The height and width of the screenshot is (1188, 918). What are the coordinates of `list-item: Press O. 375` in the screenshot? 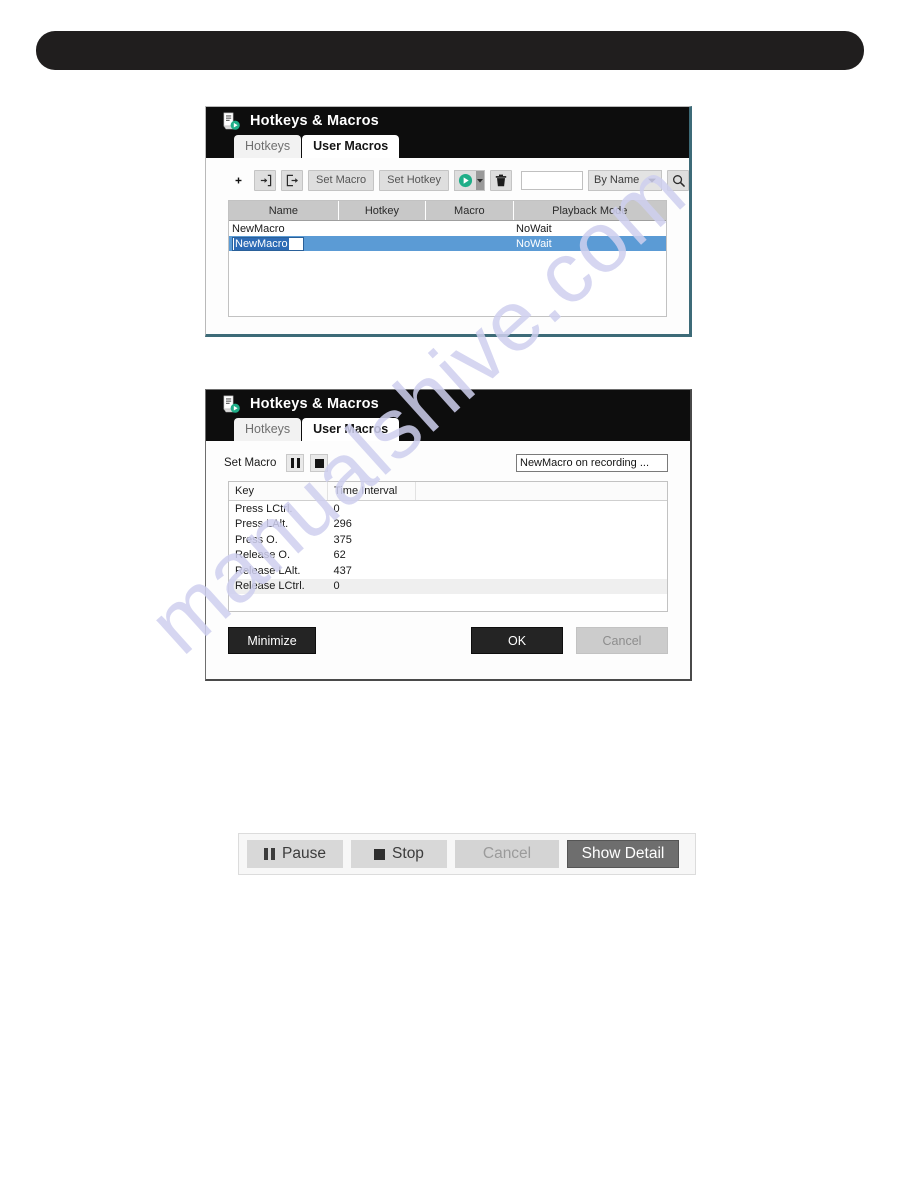 It's located at (448, 540).